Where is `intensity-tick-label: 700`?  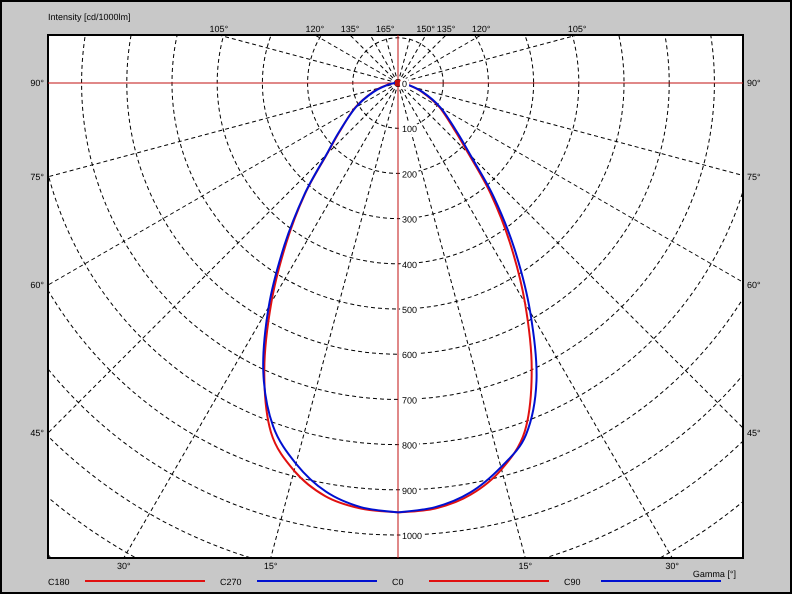
intensity-tick-label: 700 is located at coordinates (410, 400).